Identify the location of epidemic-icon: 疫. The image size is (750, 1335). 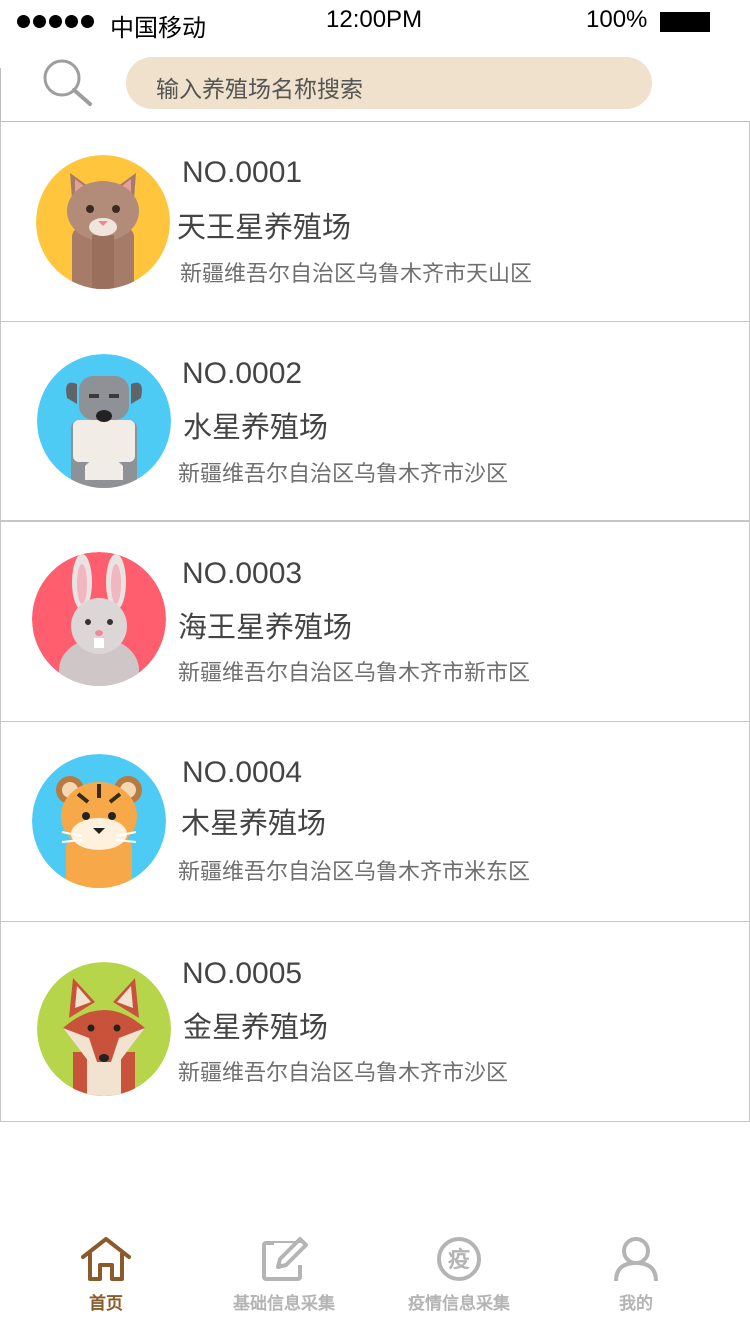
(459, 1259).